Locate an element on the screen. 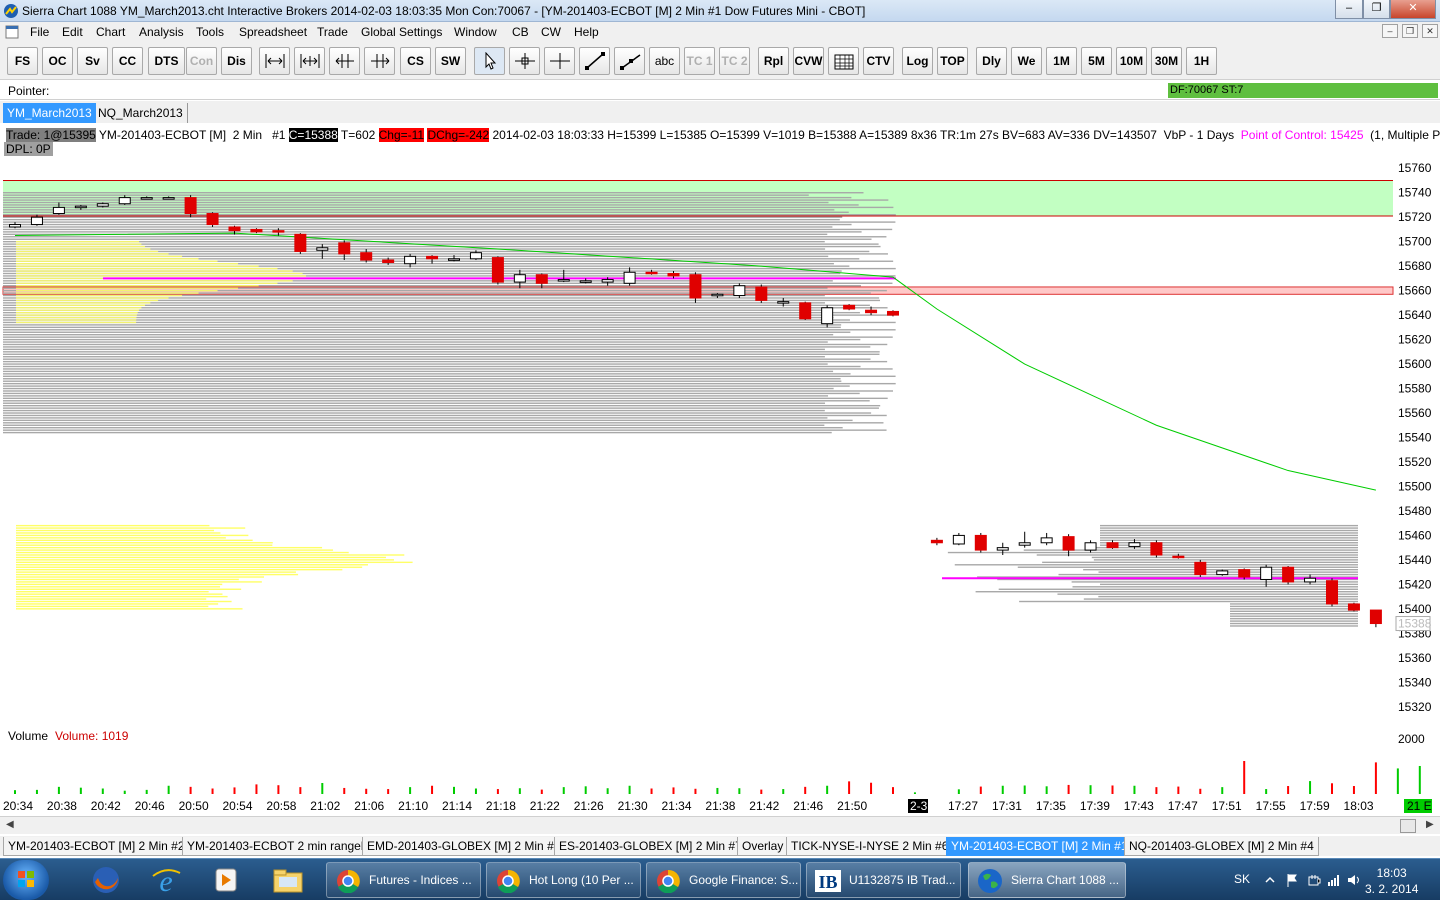 Image resolution: width=1440 pixels, height=903 pixels. close-button: ✕ is located at coordinates (1413, 9).